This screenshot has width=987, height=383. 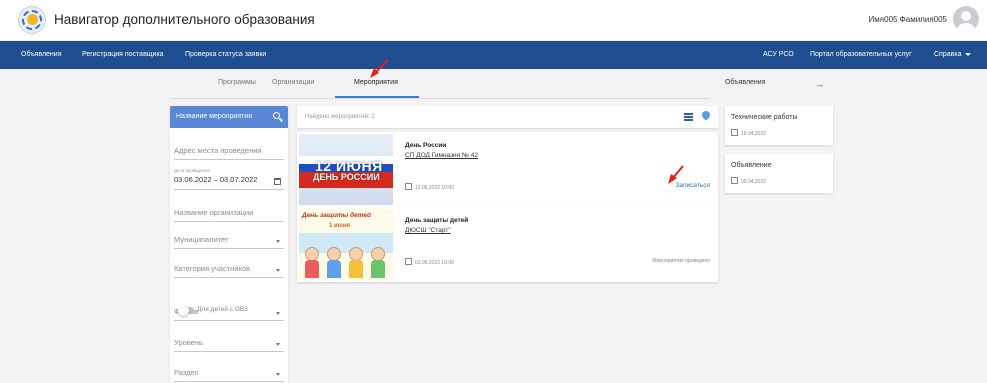 I want to click on event-organization-link: ДЮСШ "Старт", so click(x=428, y=230).